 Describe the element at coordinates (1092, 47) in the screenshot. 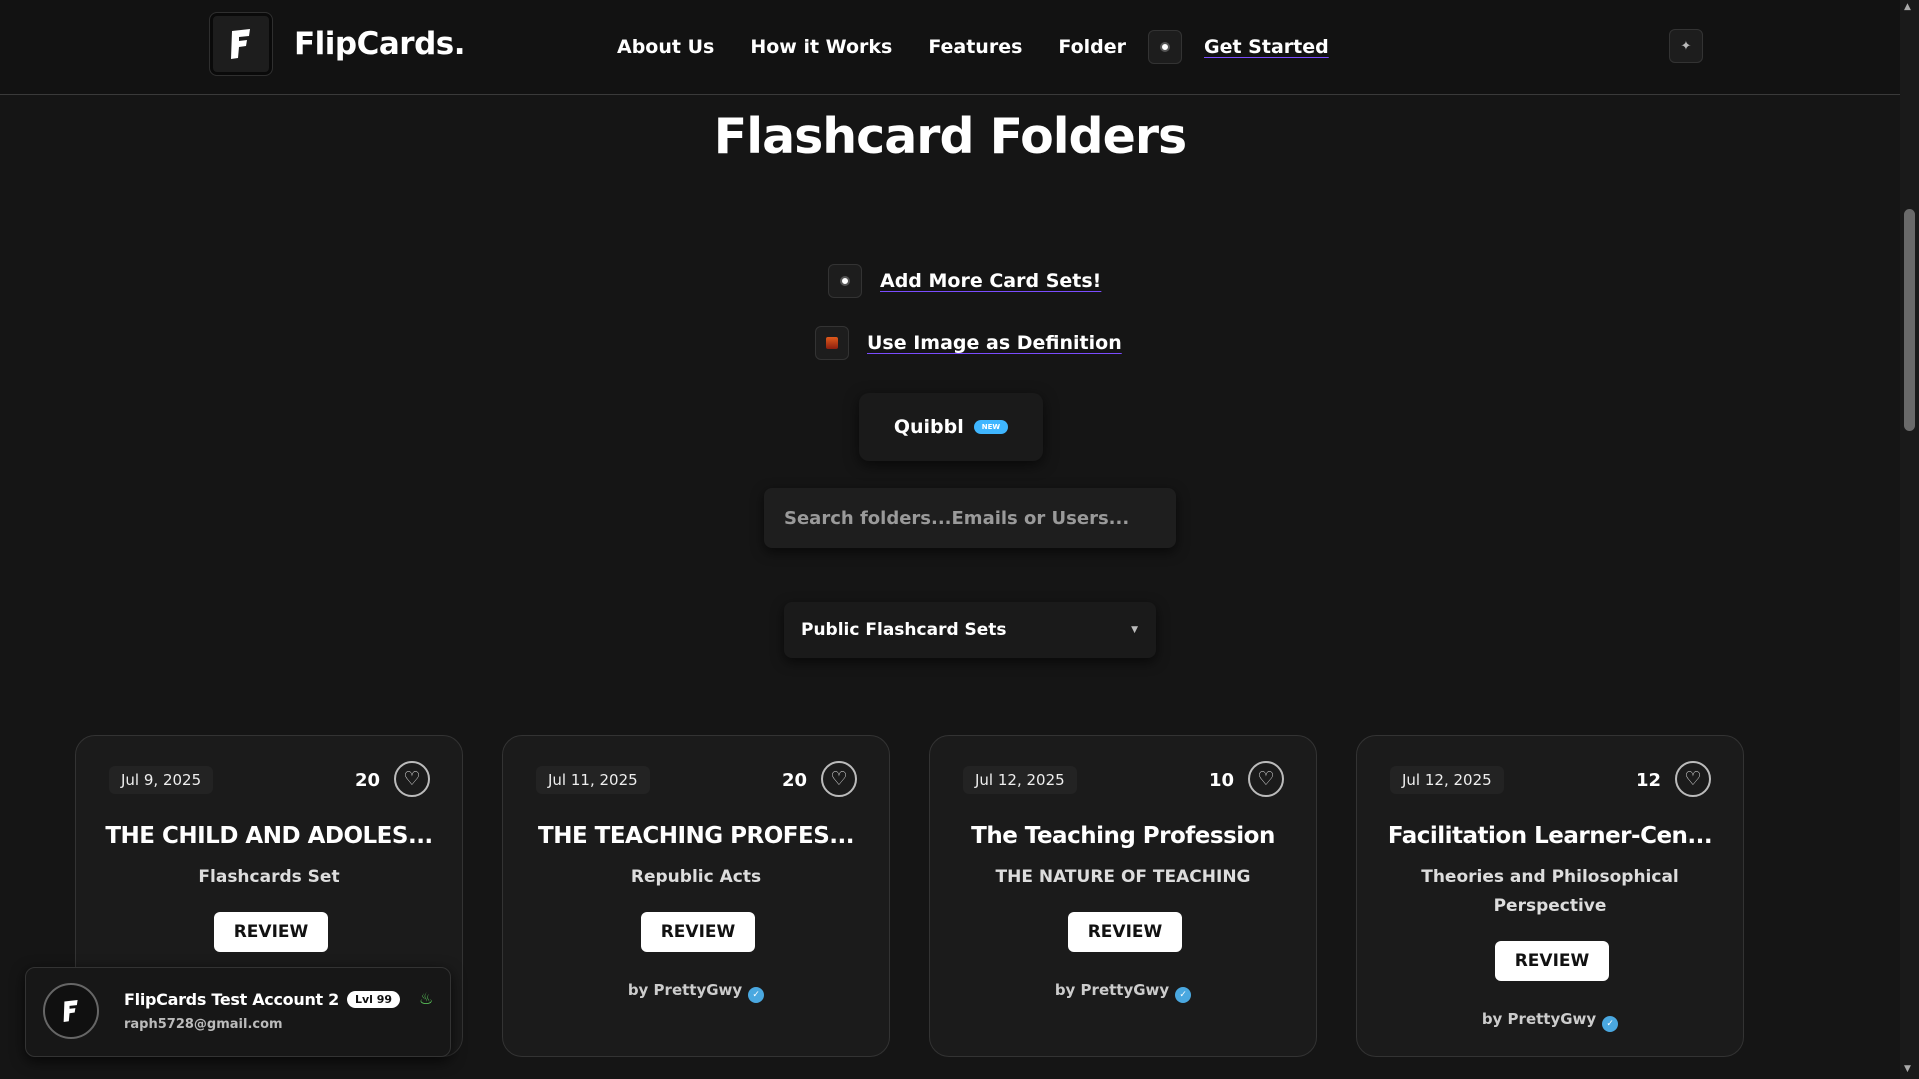

I see `nav-folder: Folder` at that location.